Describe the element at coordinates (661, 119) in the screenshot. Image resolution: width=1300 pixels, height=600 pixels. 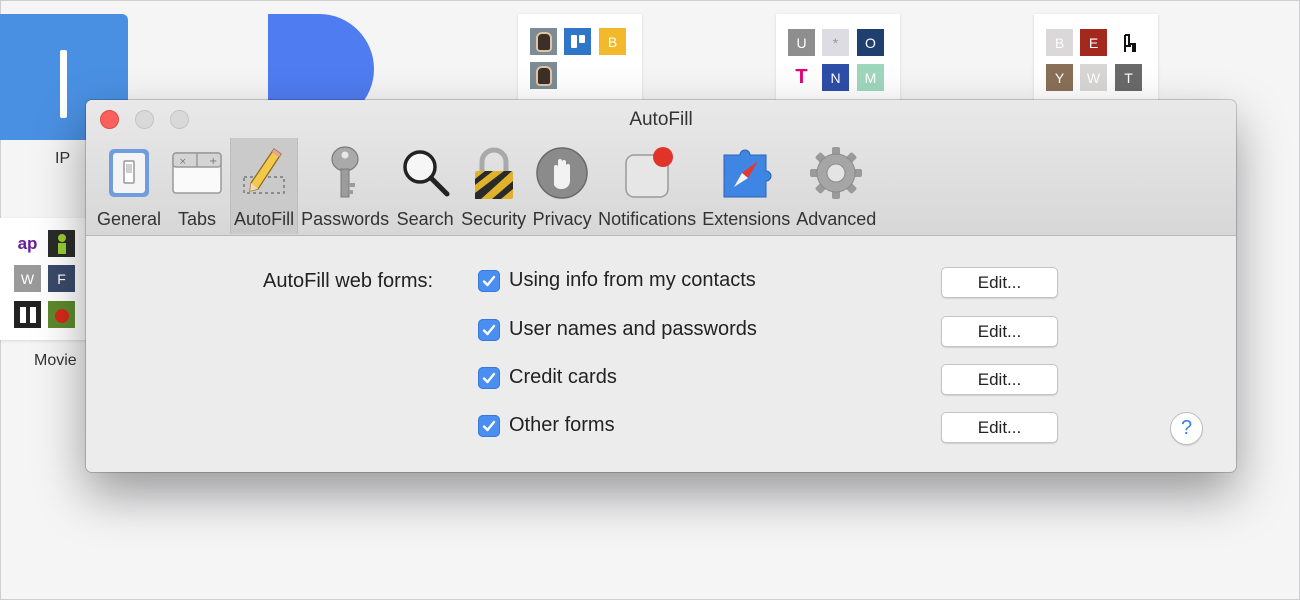
I see `window-title: AutoFill` at that location.